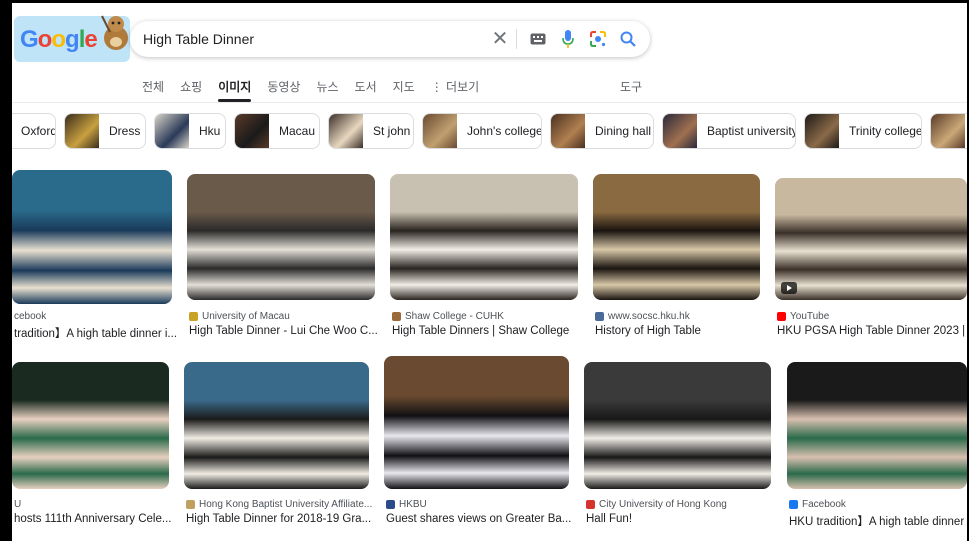 The image size is (969, 541). I want to click on result-source: HKBU, so click(483, 504).